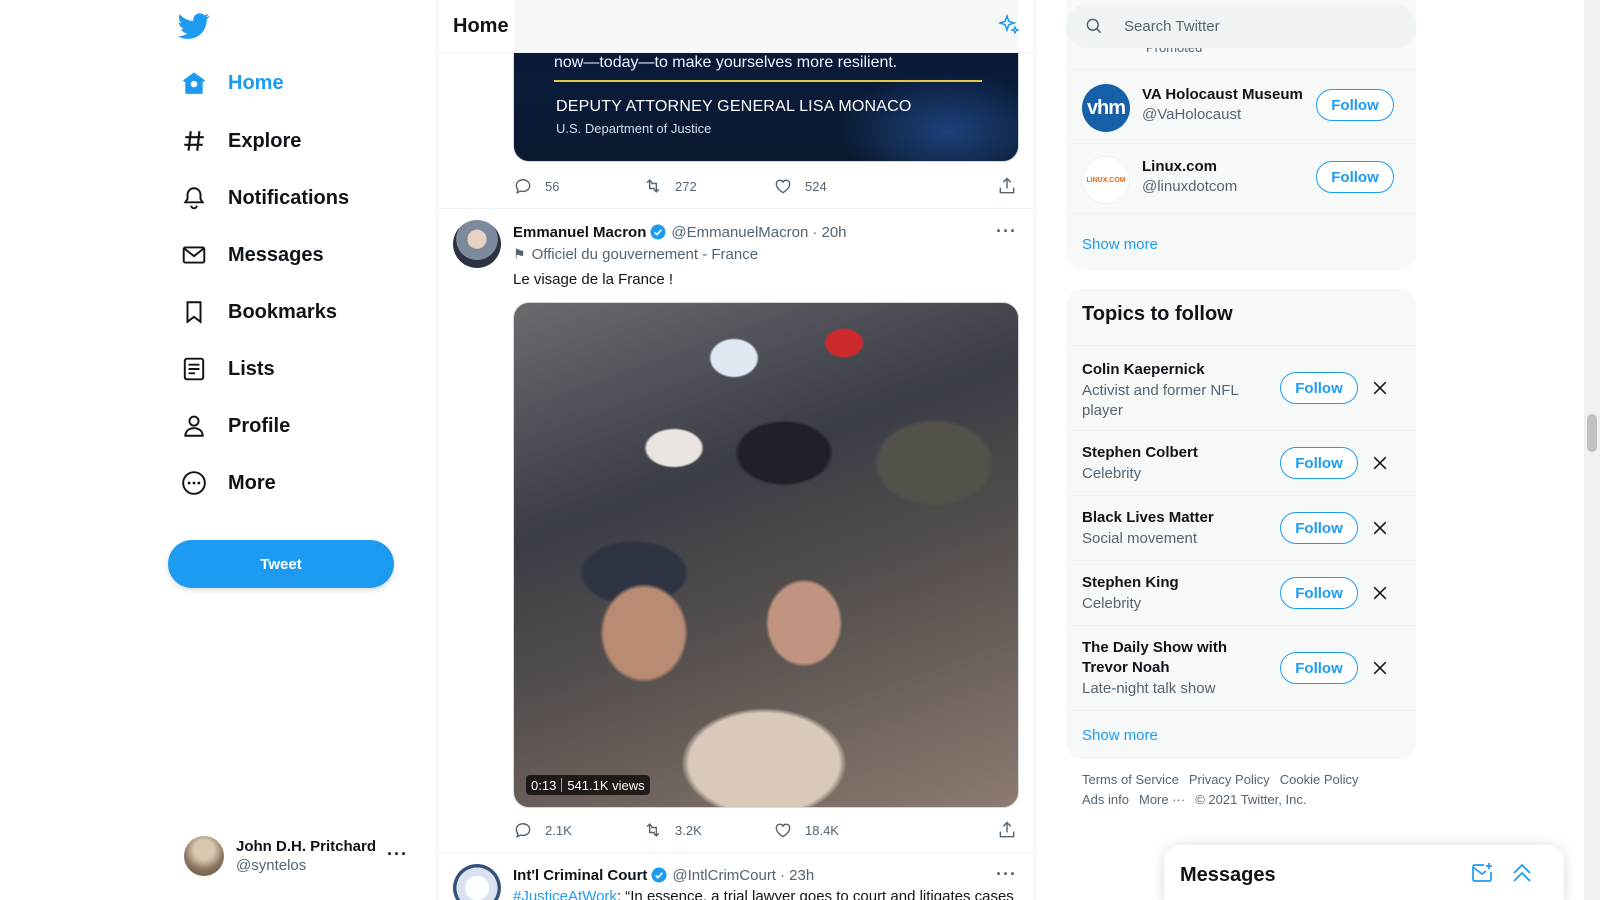 The width and height of the screenshot is (1600, 900). What do you see at coordinates (1482, 873) in the screenshot?
I see `new-message-icon` at bounding box center [1482, 873].